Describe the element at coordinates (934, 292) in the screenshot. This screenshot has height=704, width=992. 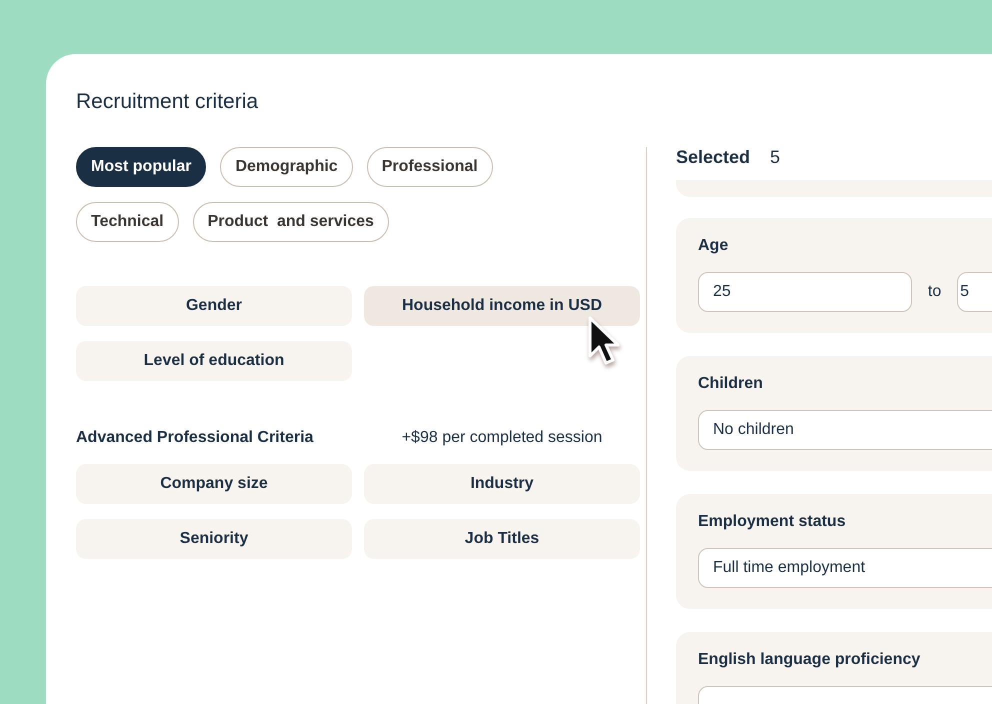
I see `range-connector: to` at that location.